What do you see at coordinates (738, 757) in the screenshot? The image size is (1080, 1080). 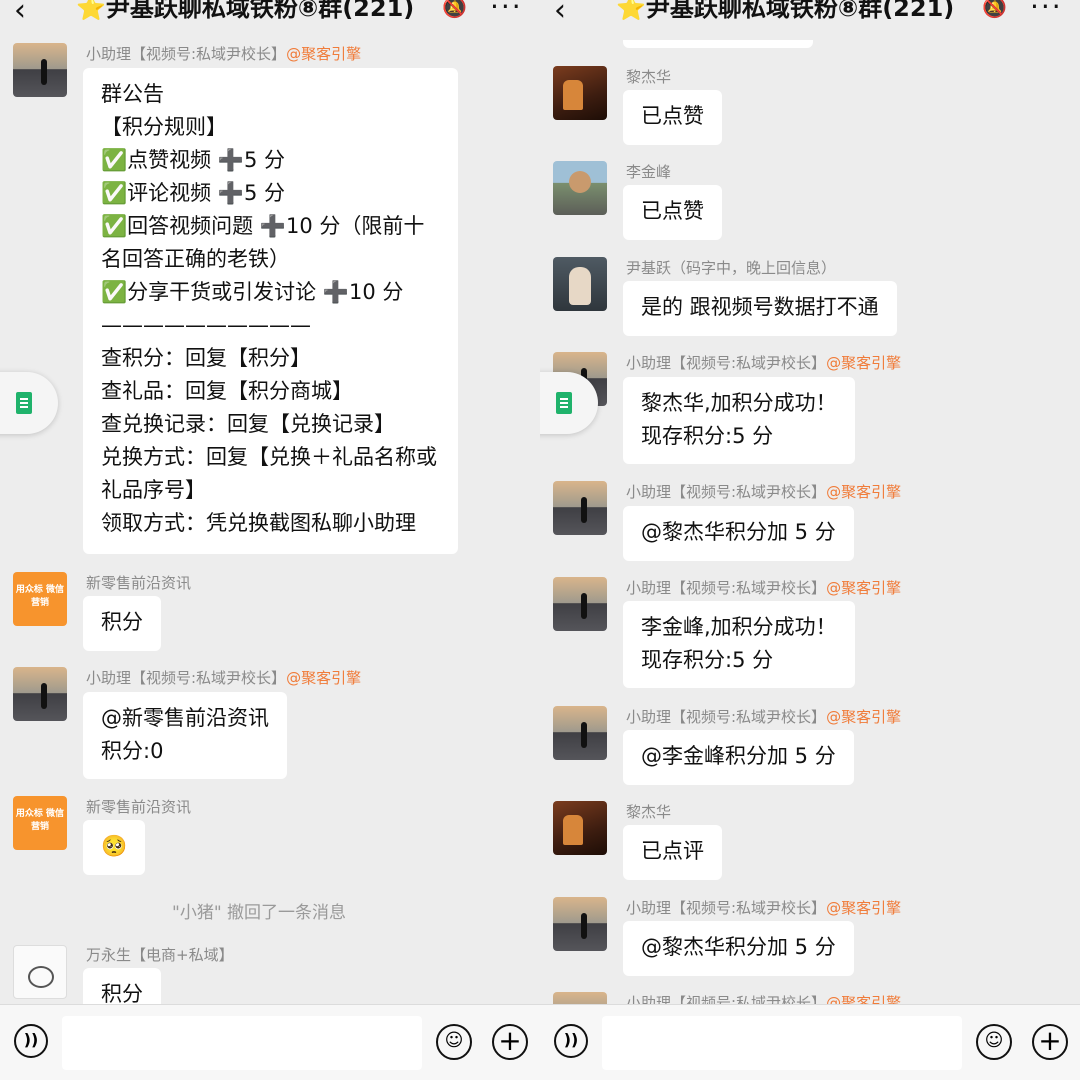 I see `message-bubble: @李金峰积分加 5 分` at bounding box center [738, 757].